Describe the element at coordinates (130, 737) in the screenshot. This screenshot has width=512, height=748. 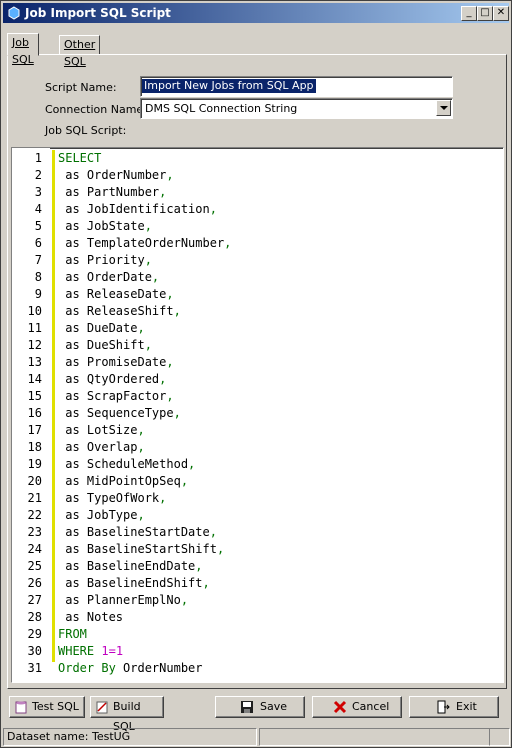
I see `dataset-name-panel: Dataset name: TestUG` at that location.